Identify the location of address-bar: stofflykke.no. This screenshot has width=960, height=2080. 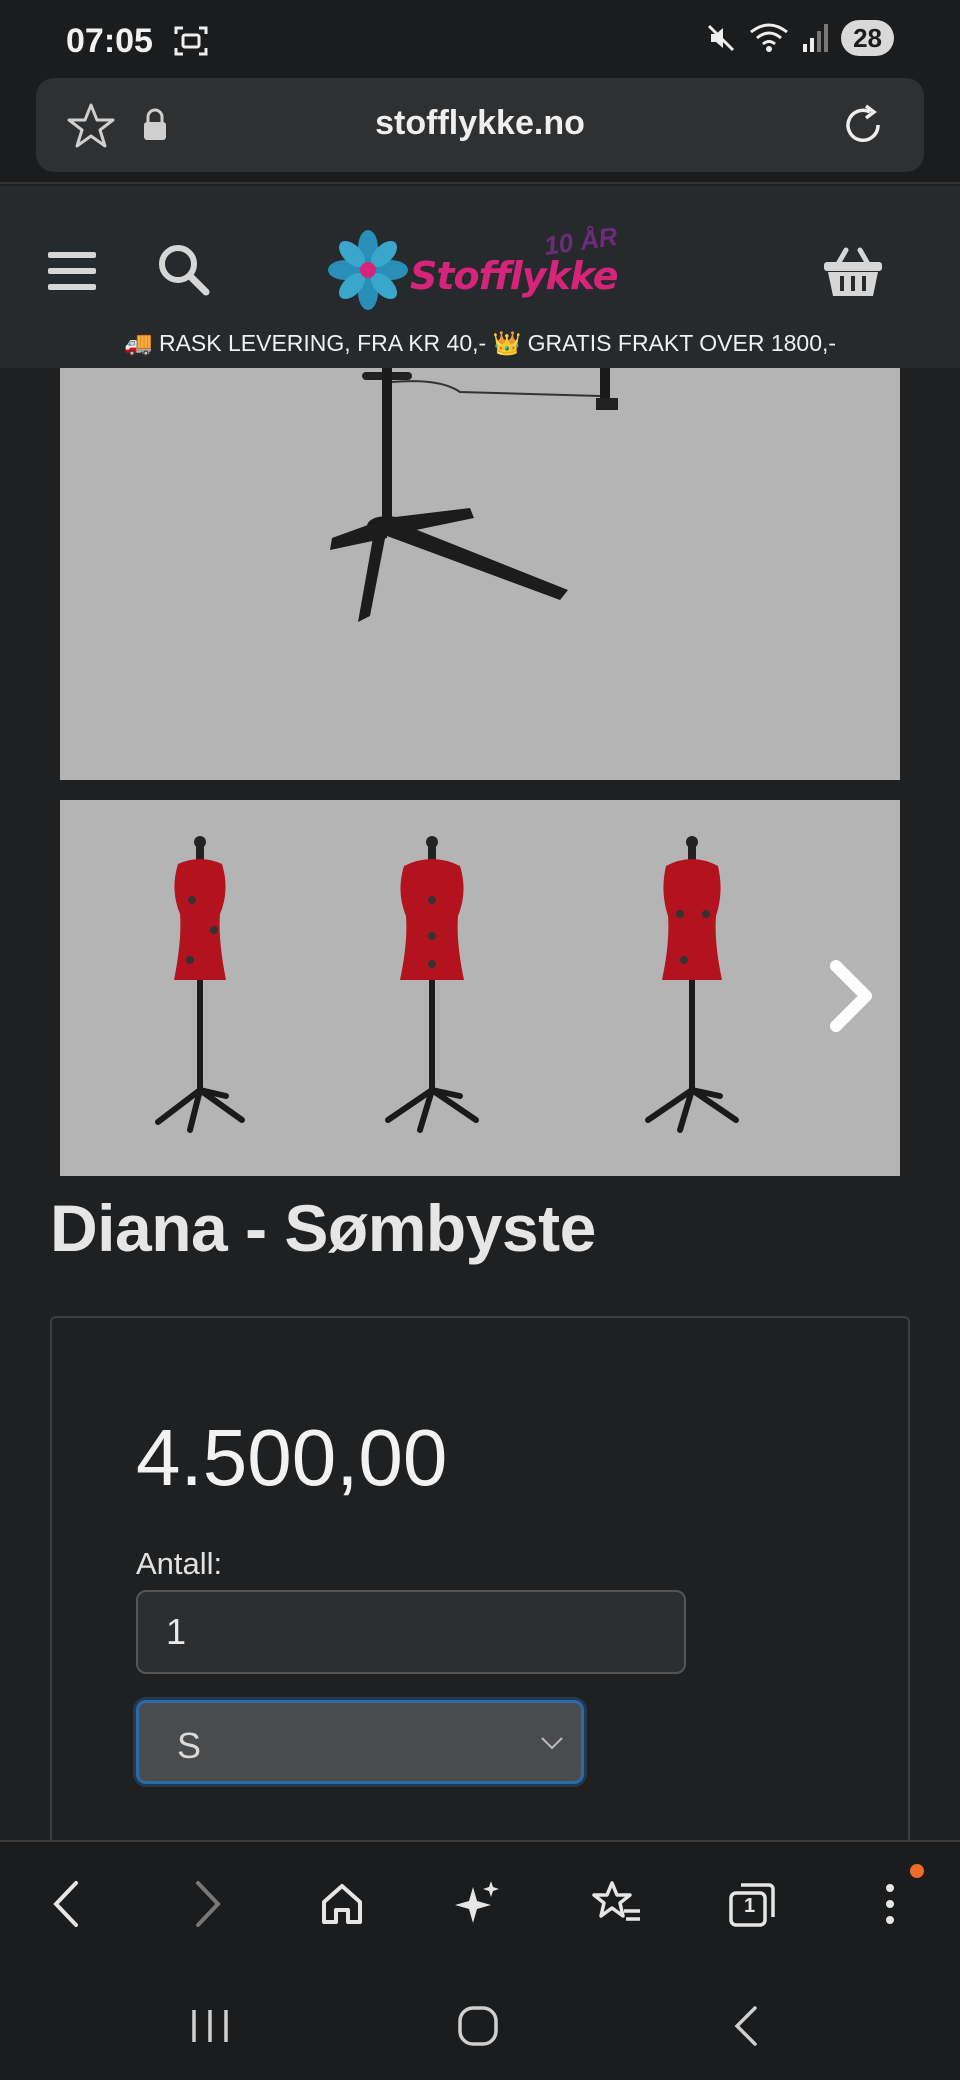
(480, 125).